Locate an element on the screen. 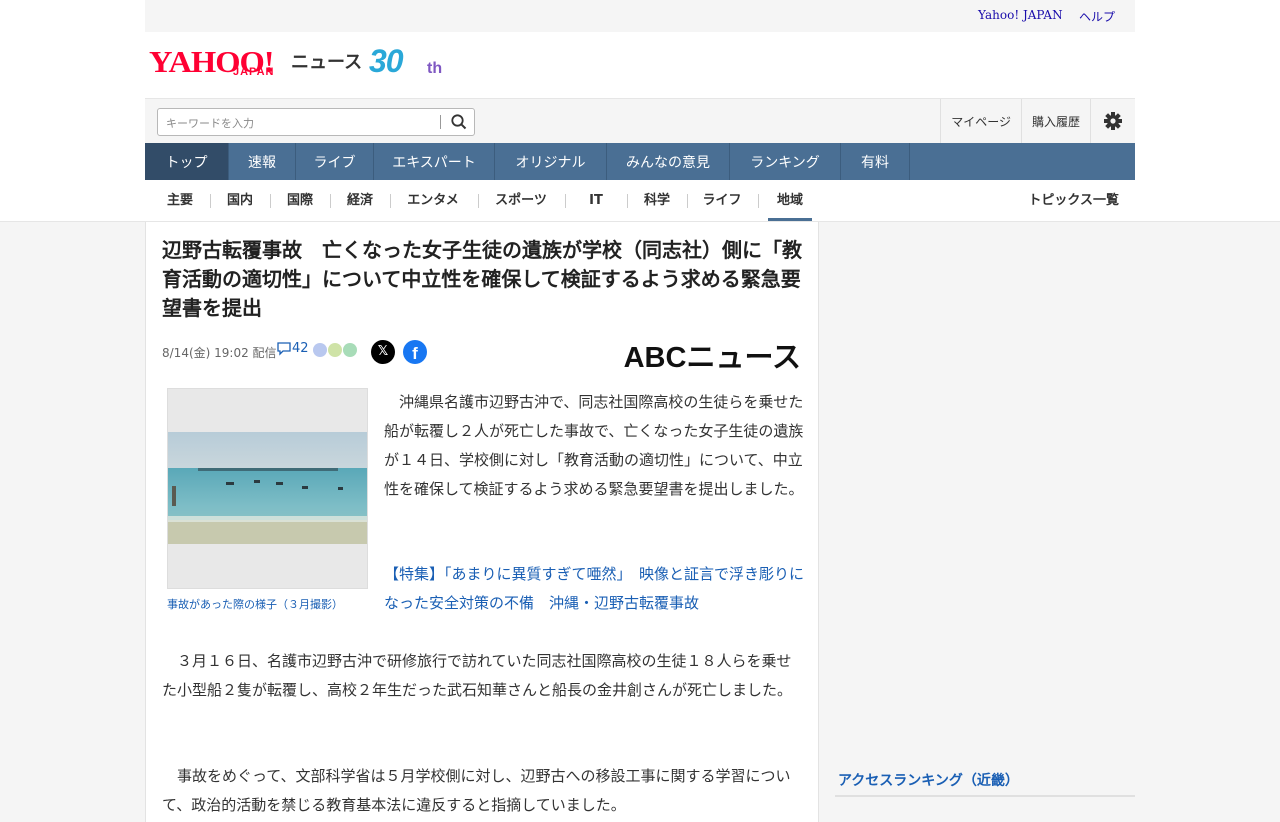 This screenshot has width=1280, height=822. search-box is located at coordinates (316, 122).